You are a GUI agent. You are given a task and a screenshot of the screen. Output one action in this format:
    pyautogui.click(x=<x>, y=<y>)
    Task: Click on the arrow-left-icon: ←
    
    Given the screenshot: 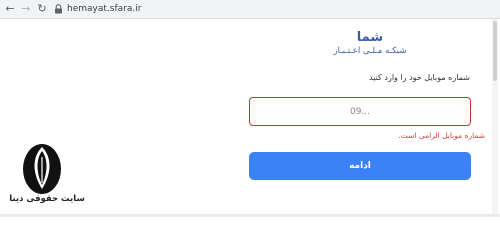 What is the action you would take?
    pyautogui.click(x=10, y=9)
    